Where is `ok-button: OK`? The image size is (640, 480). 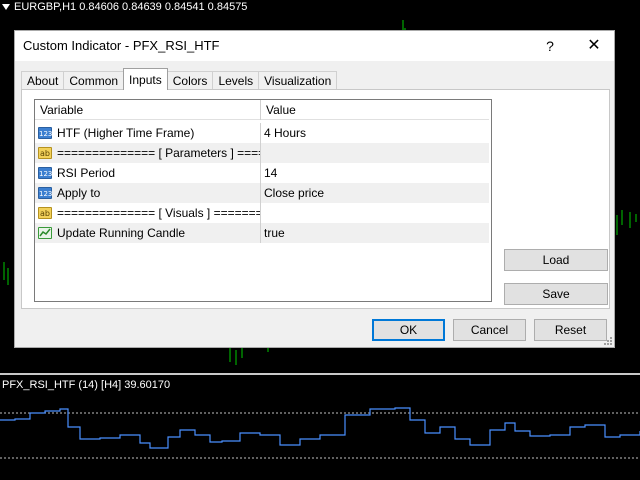
ok-button: OK is located at coordinates (408, 330).